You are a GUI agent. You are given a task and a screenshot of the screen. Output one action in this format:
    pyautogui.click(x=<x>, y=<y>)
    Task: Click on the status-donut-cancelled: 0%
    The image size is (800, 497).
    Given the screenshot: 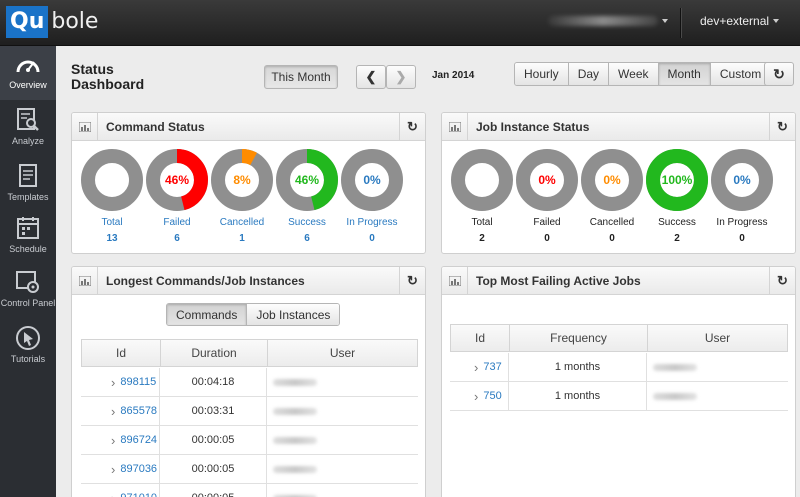 What is the action you would take?
    pyautogui.click(x=612, y=180)
    